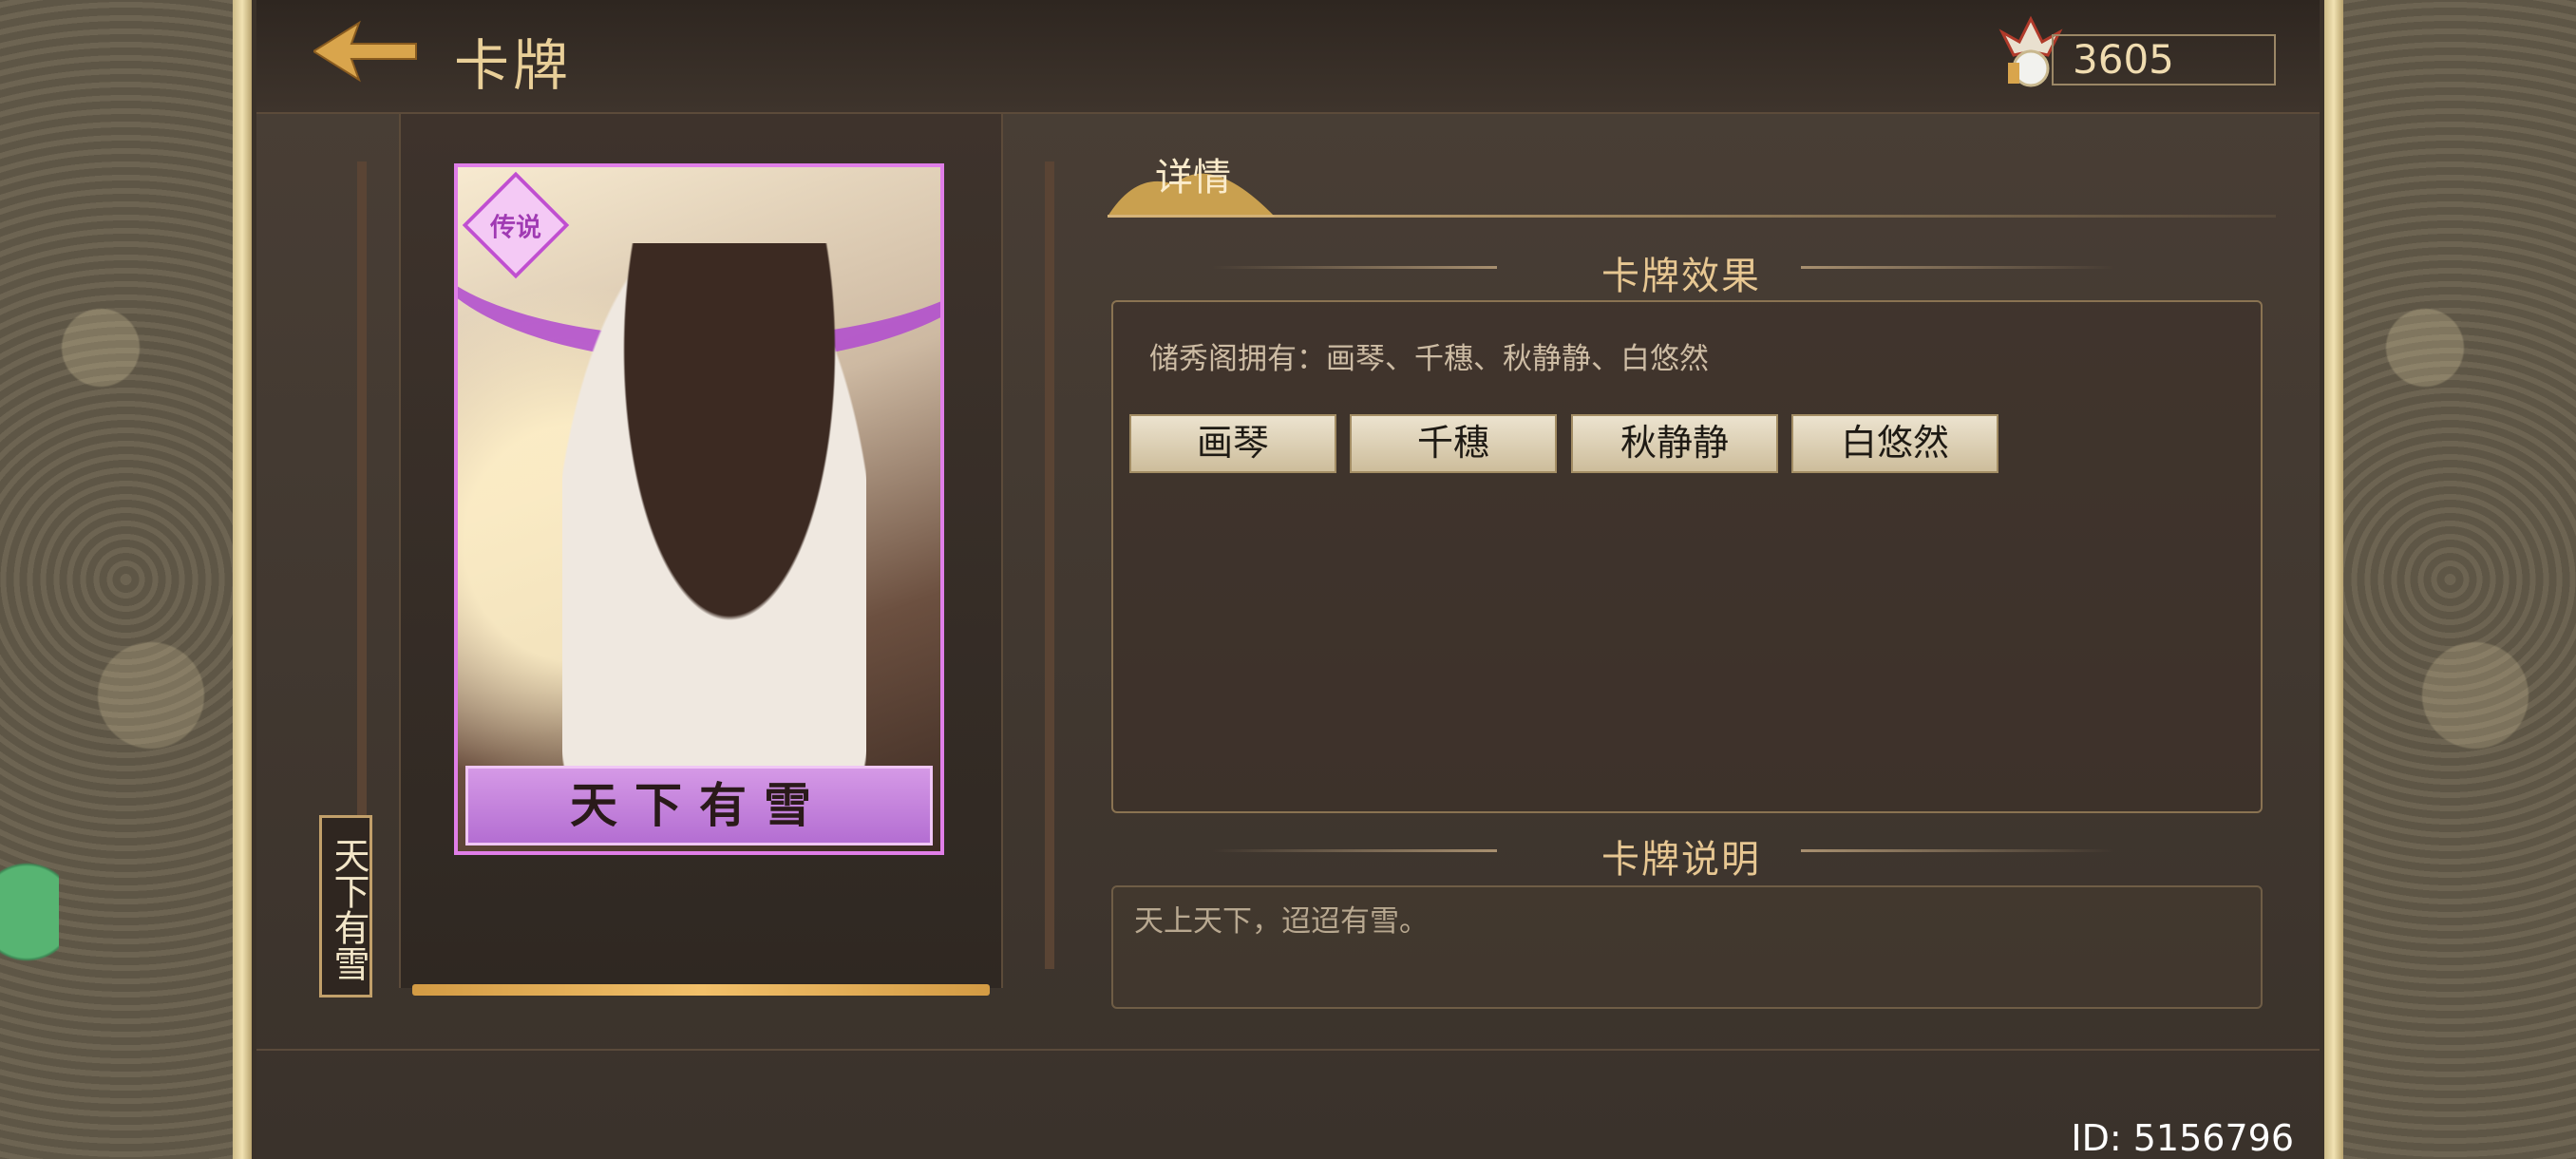 The height and width of the screenshot is (1159, 2576). Describe the element at coordinates (242, 579) in the screenshot. I see `left-border-rail` at that location.